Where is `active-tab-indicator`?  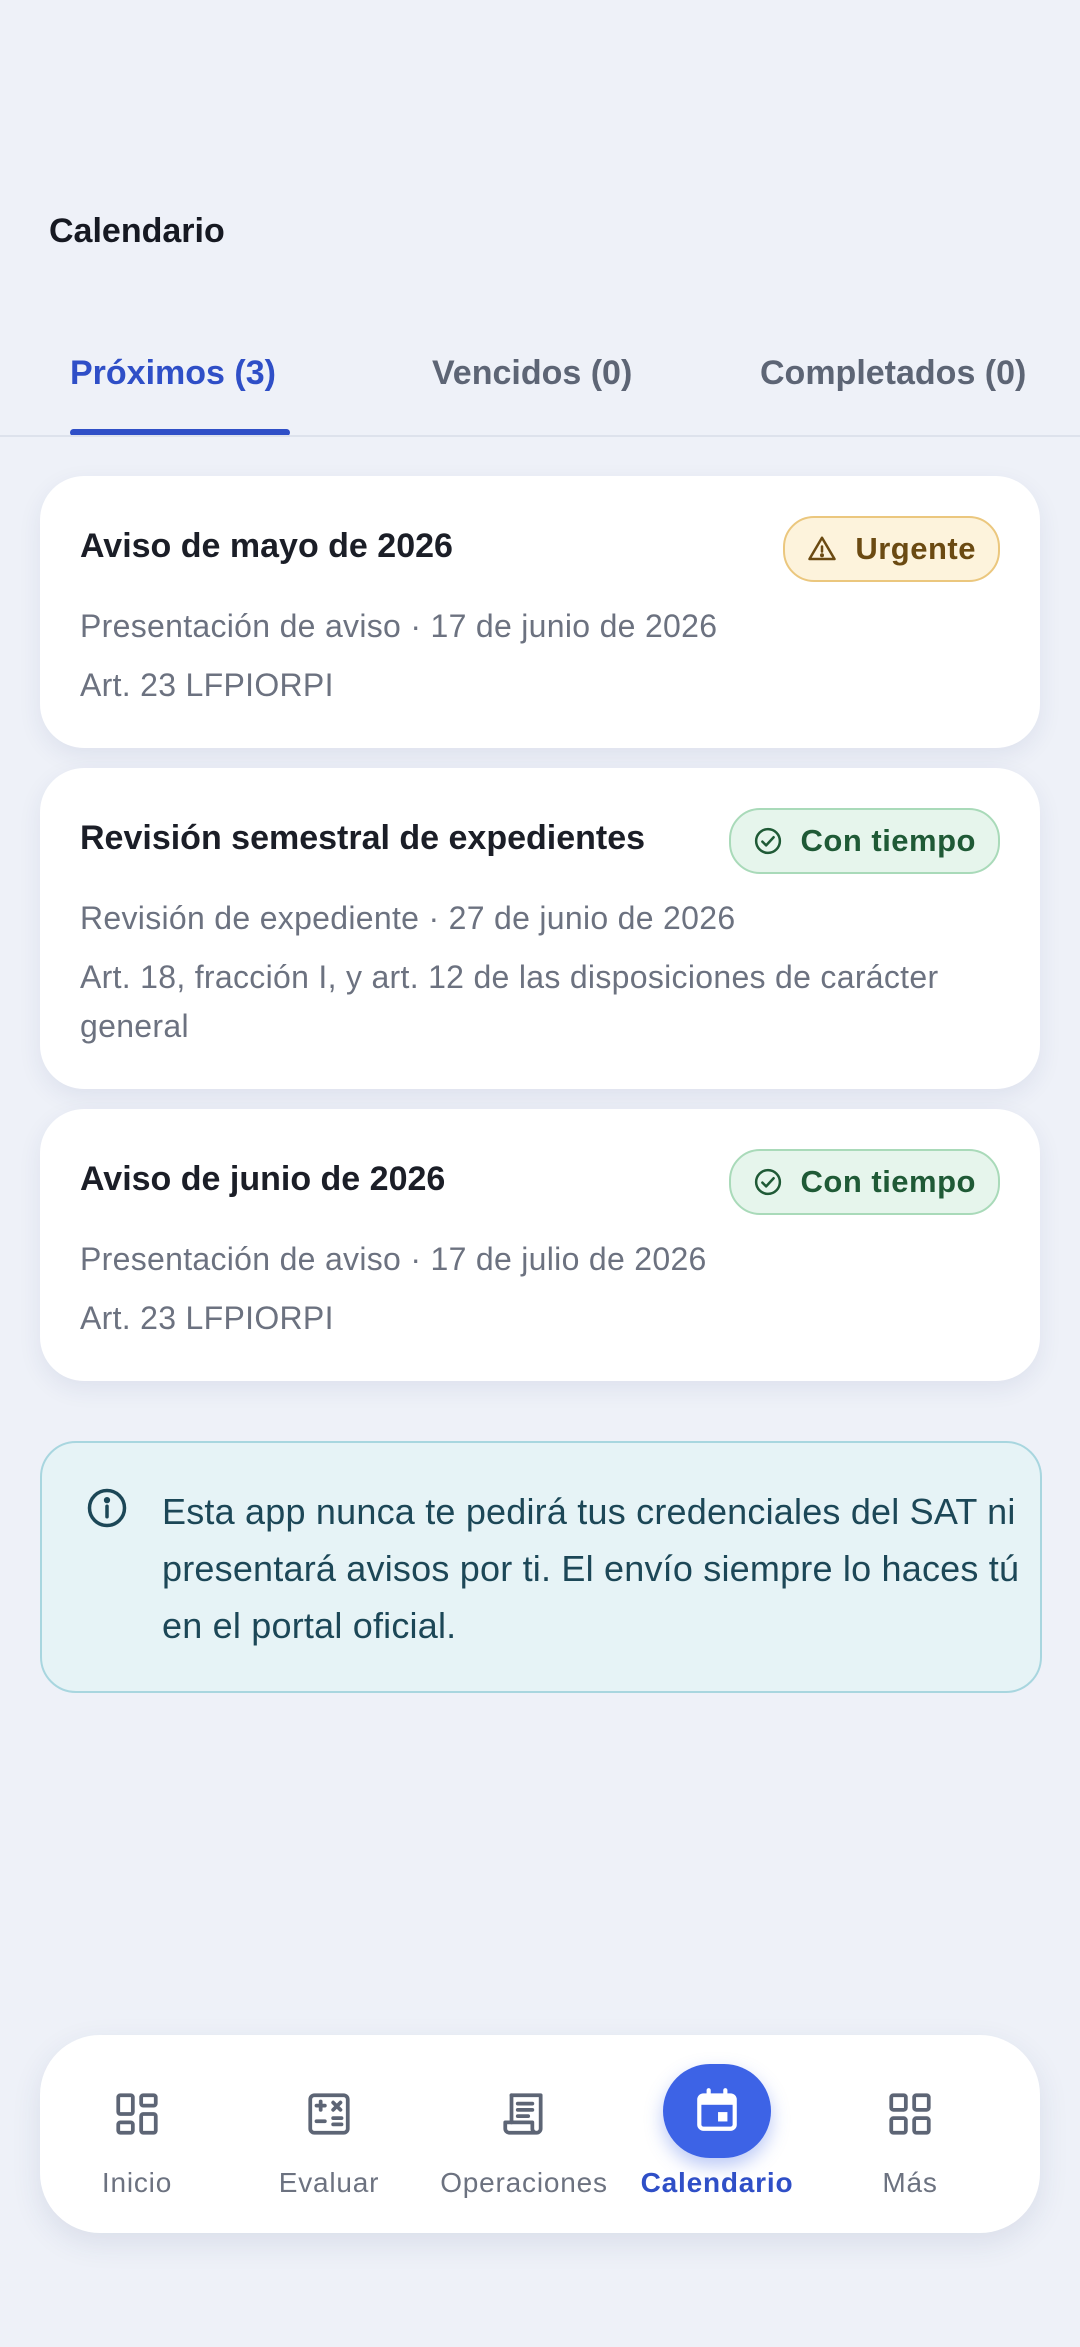 active-tab-indicator is located at coordinates (180, 432).